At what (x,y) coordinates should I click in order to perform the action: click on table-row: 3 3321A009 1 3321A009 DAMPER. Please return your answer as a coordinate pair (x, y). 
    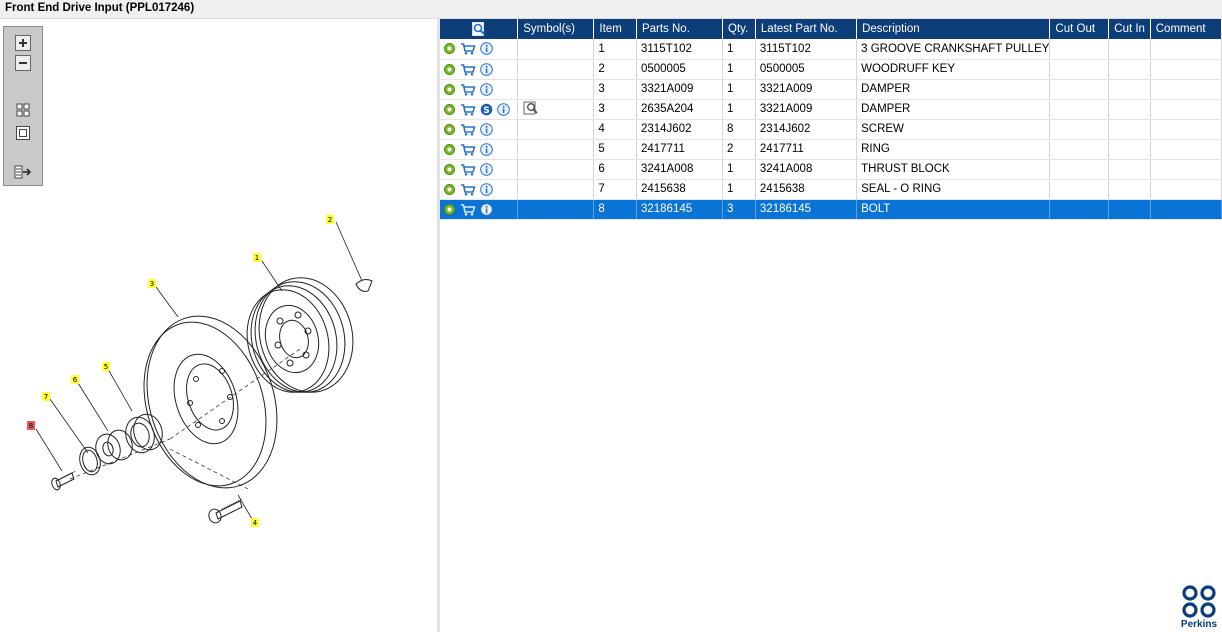
    Looking at the image, I should click on (831, 89).